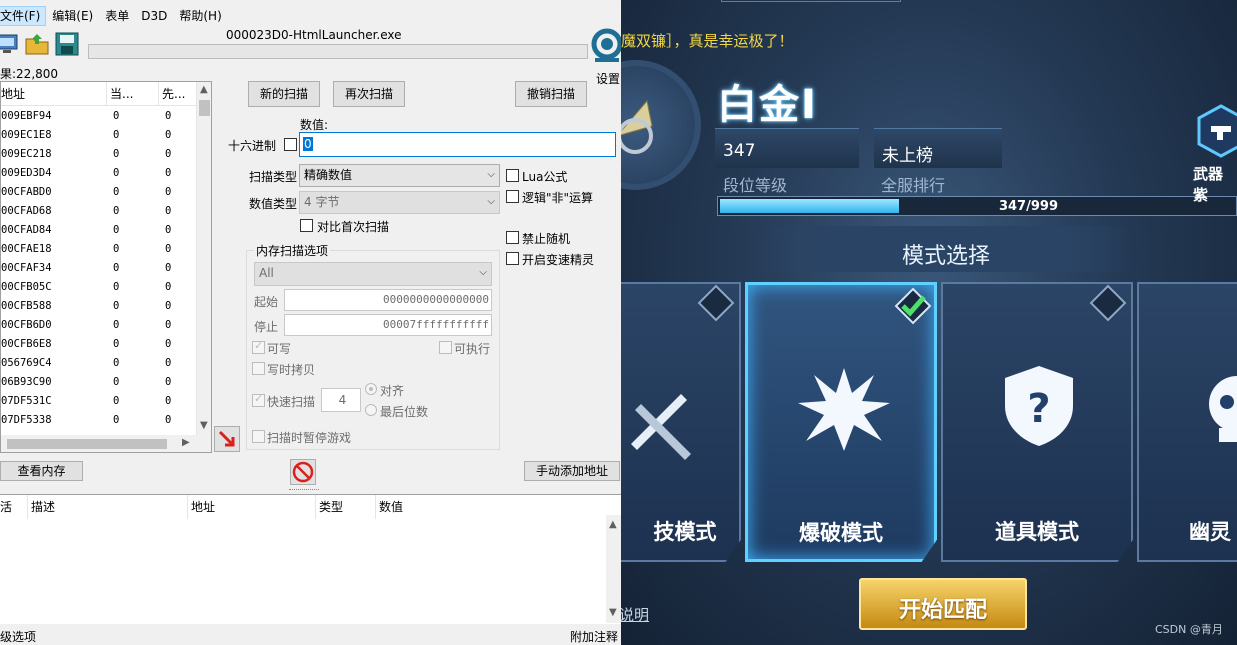  What do you see at coordinates (303, 472) in the screenshot?
I see `clear-list-button` at bounding box center [303, 472].